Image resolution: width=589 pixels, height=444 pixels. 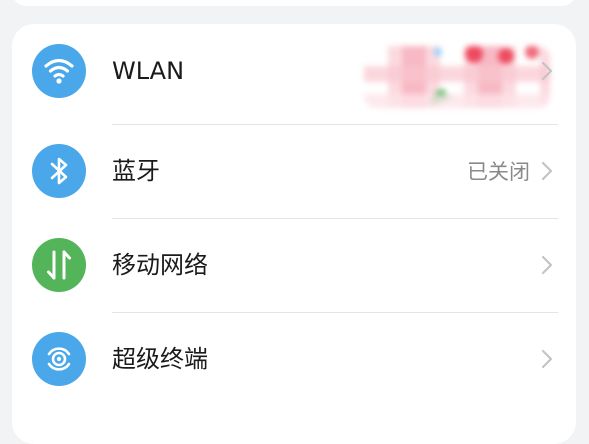 What do you see at coordinates (160, 265) in the screenshot?
I see `settings-item-label: 移动网络` at bounding box center [160, 265].